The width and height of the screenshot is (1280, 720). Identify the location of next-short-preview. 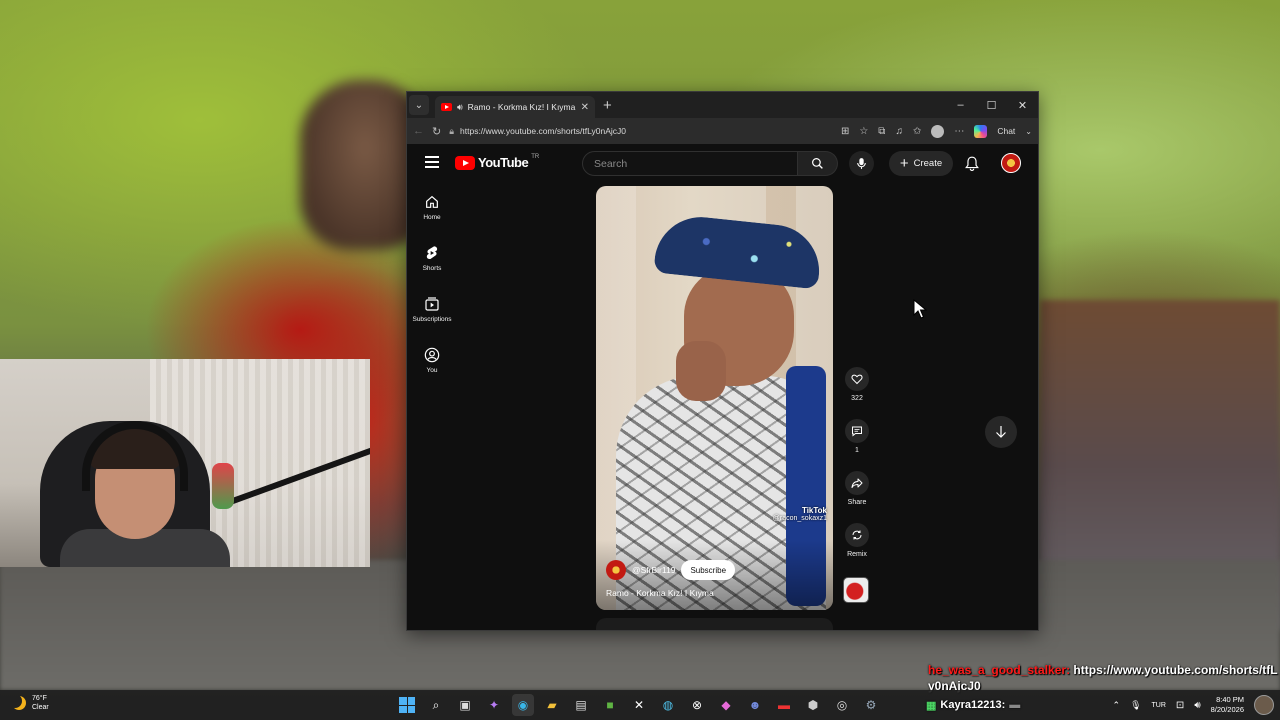
(714, 624).